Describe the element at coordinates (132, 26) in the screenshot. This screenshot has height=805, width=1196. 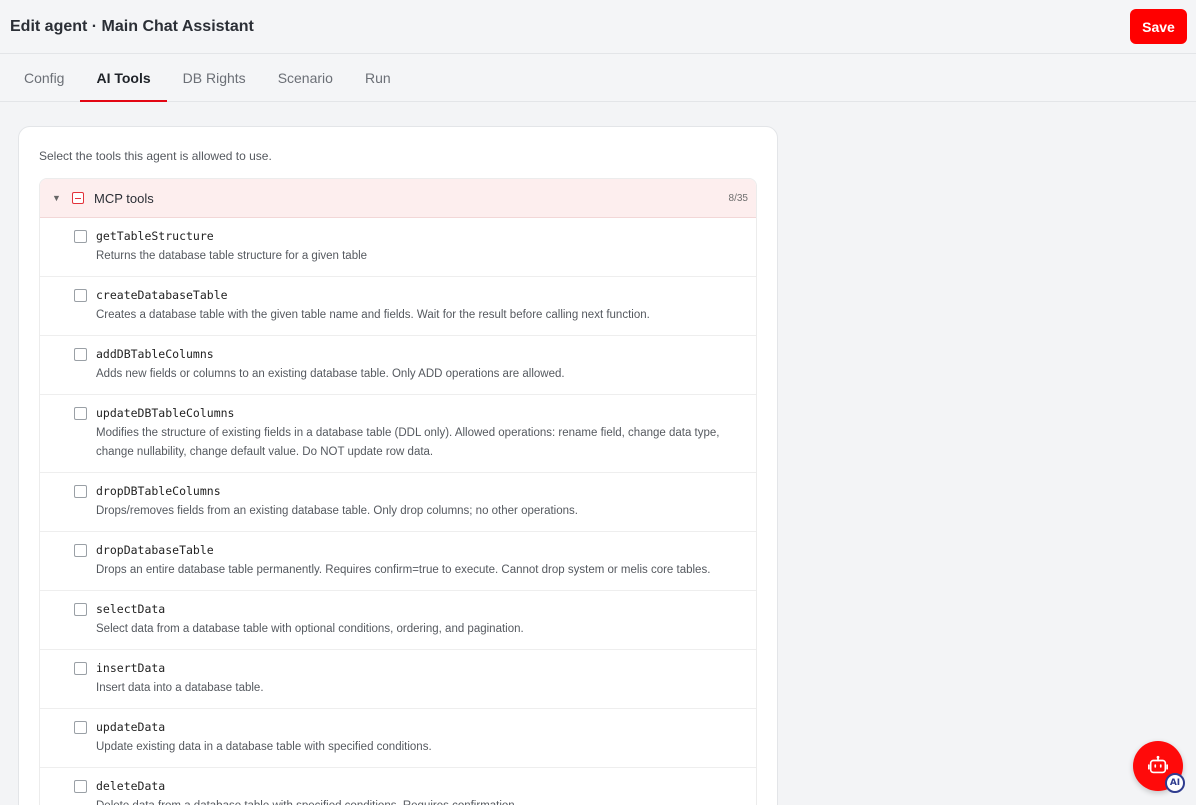
I see `page-title: Edit agent · Main Chat Assistant` at that location.